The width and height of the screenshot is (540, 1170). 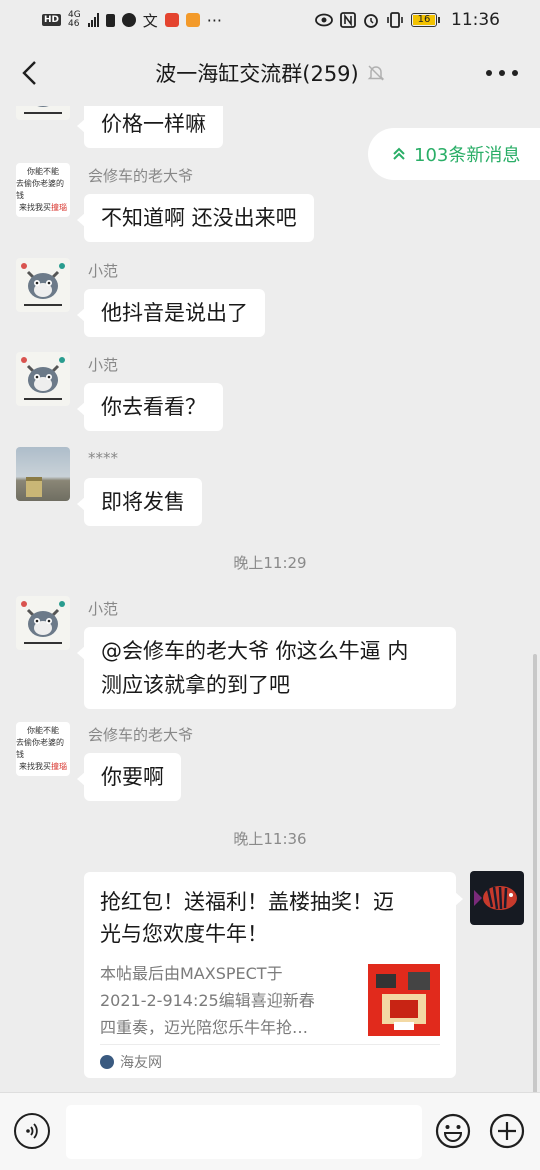 What do you see at coordinates (371, 21) in the screenshot?
I see `alarm-icon` at bounding box center [371, 21].